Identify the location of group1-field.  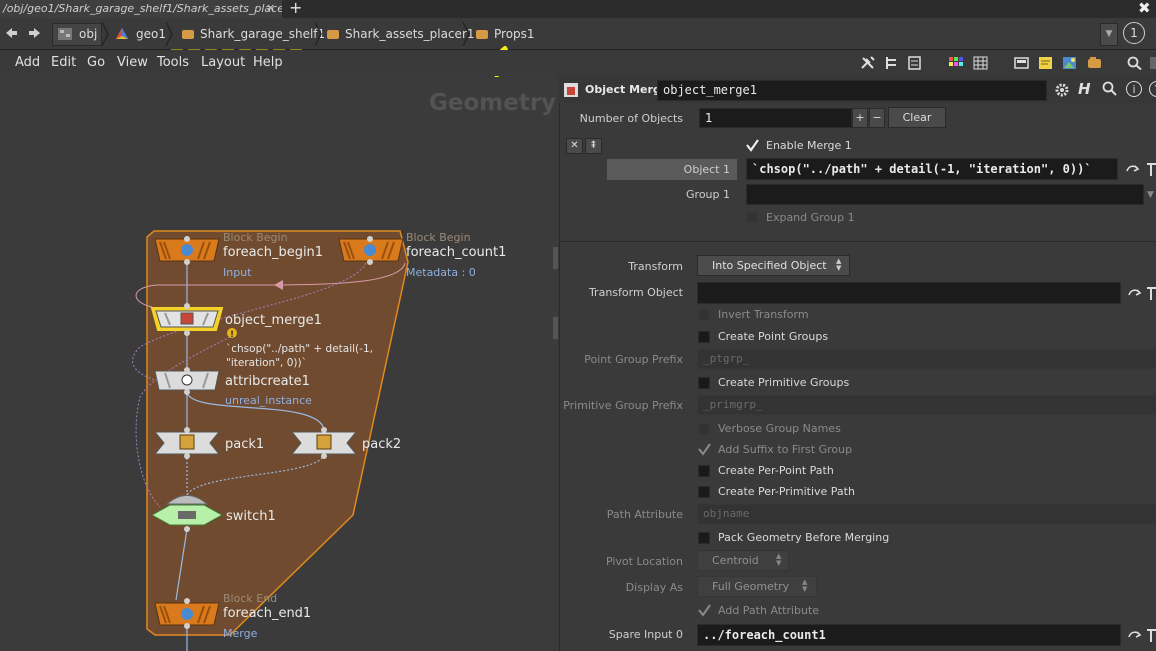
(945, 194).